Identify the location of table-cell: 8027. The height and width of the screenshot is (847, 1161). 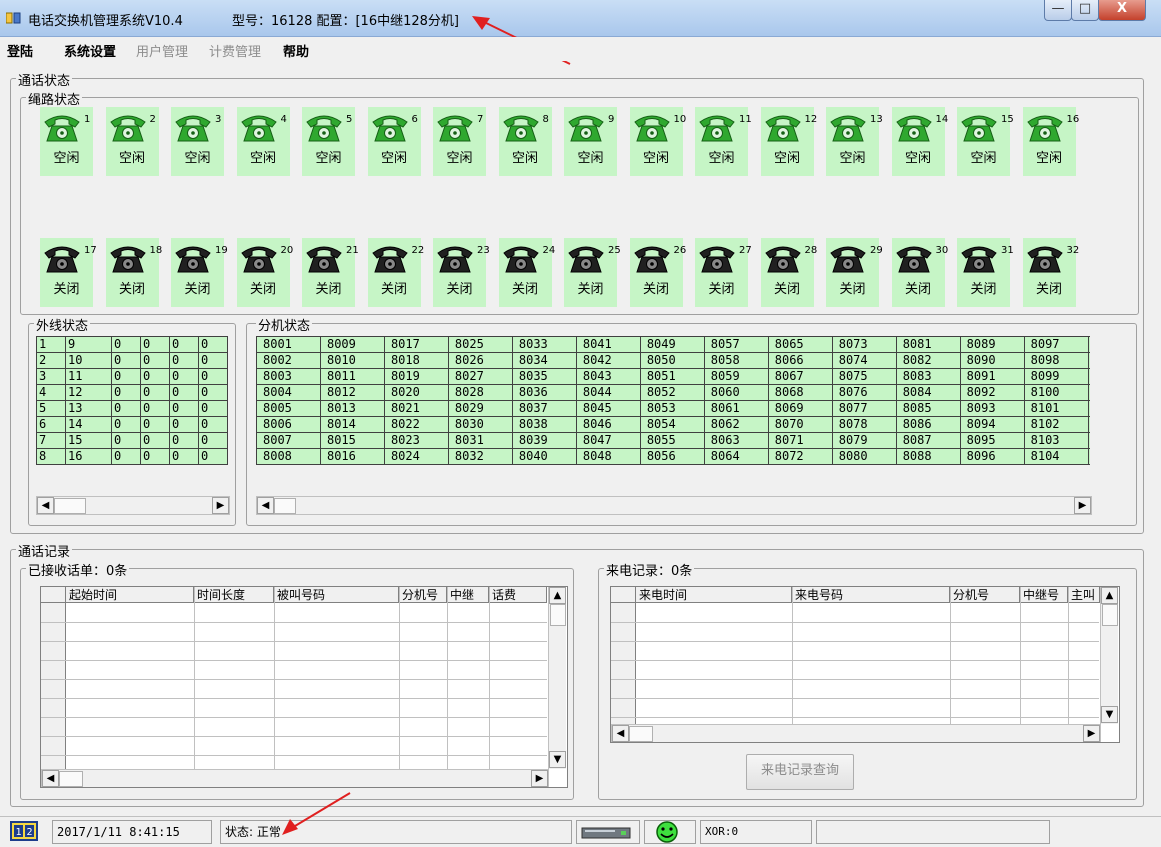
(480, 376).